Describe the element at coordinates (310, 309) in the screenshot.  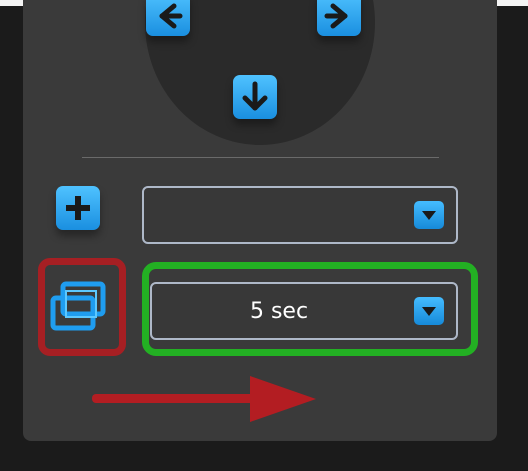
I see `green-highlight-frame` at that location.